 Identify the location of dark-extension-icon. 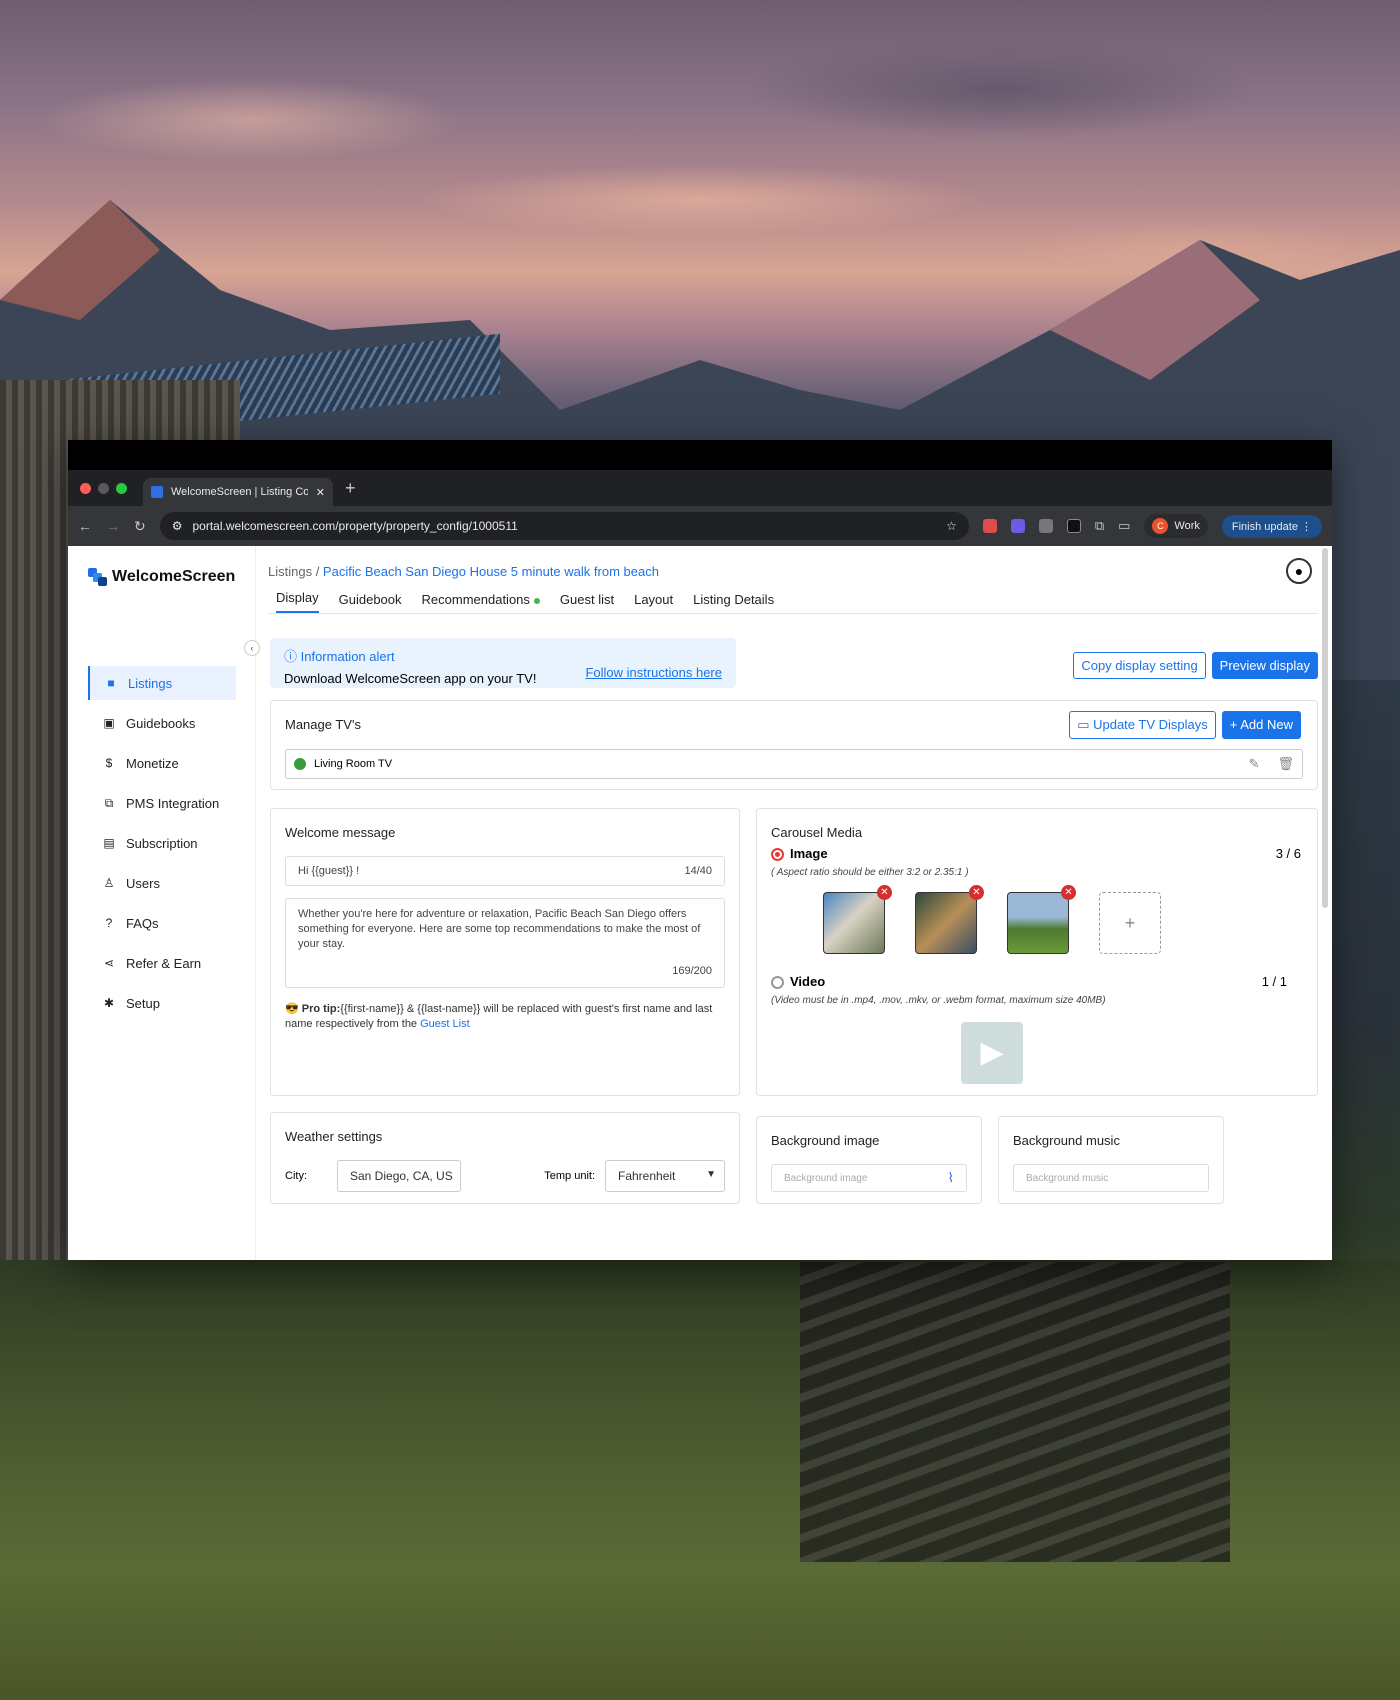
(1073, 526).